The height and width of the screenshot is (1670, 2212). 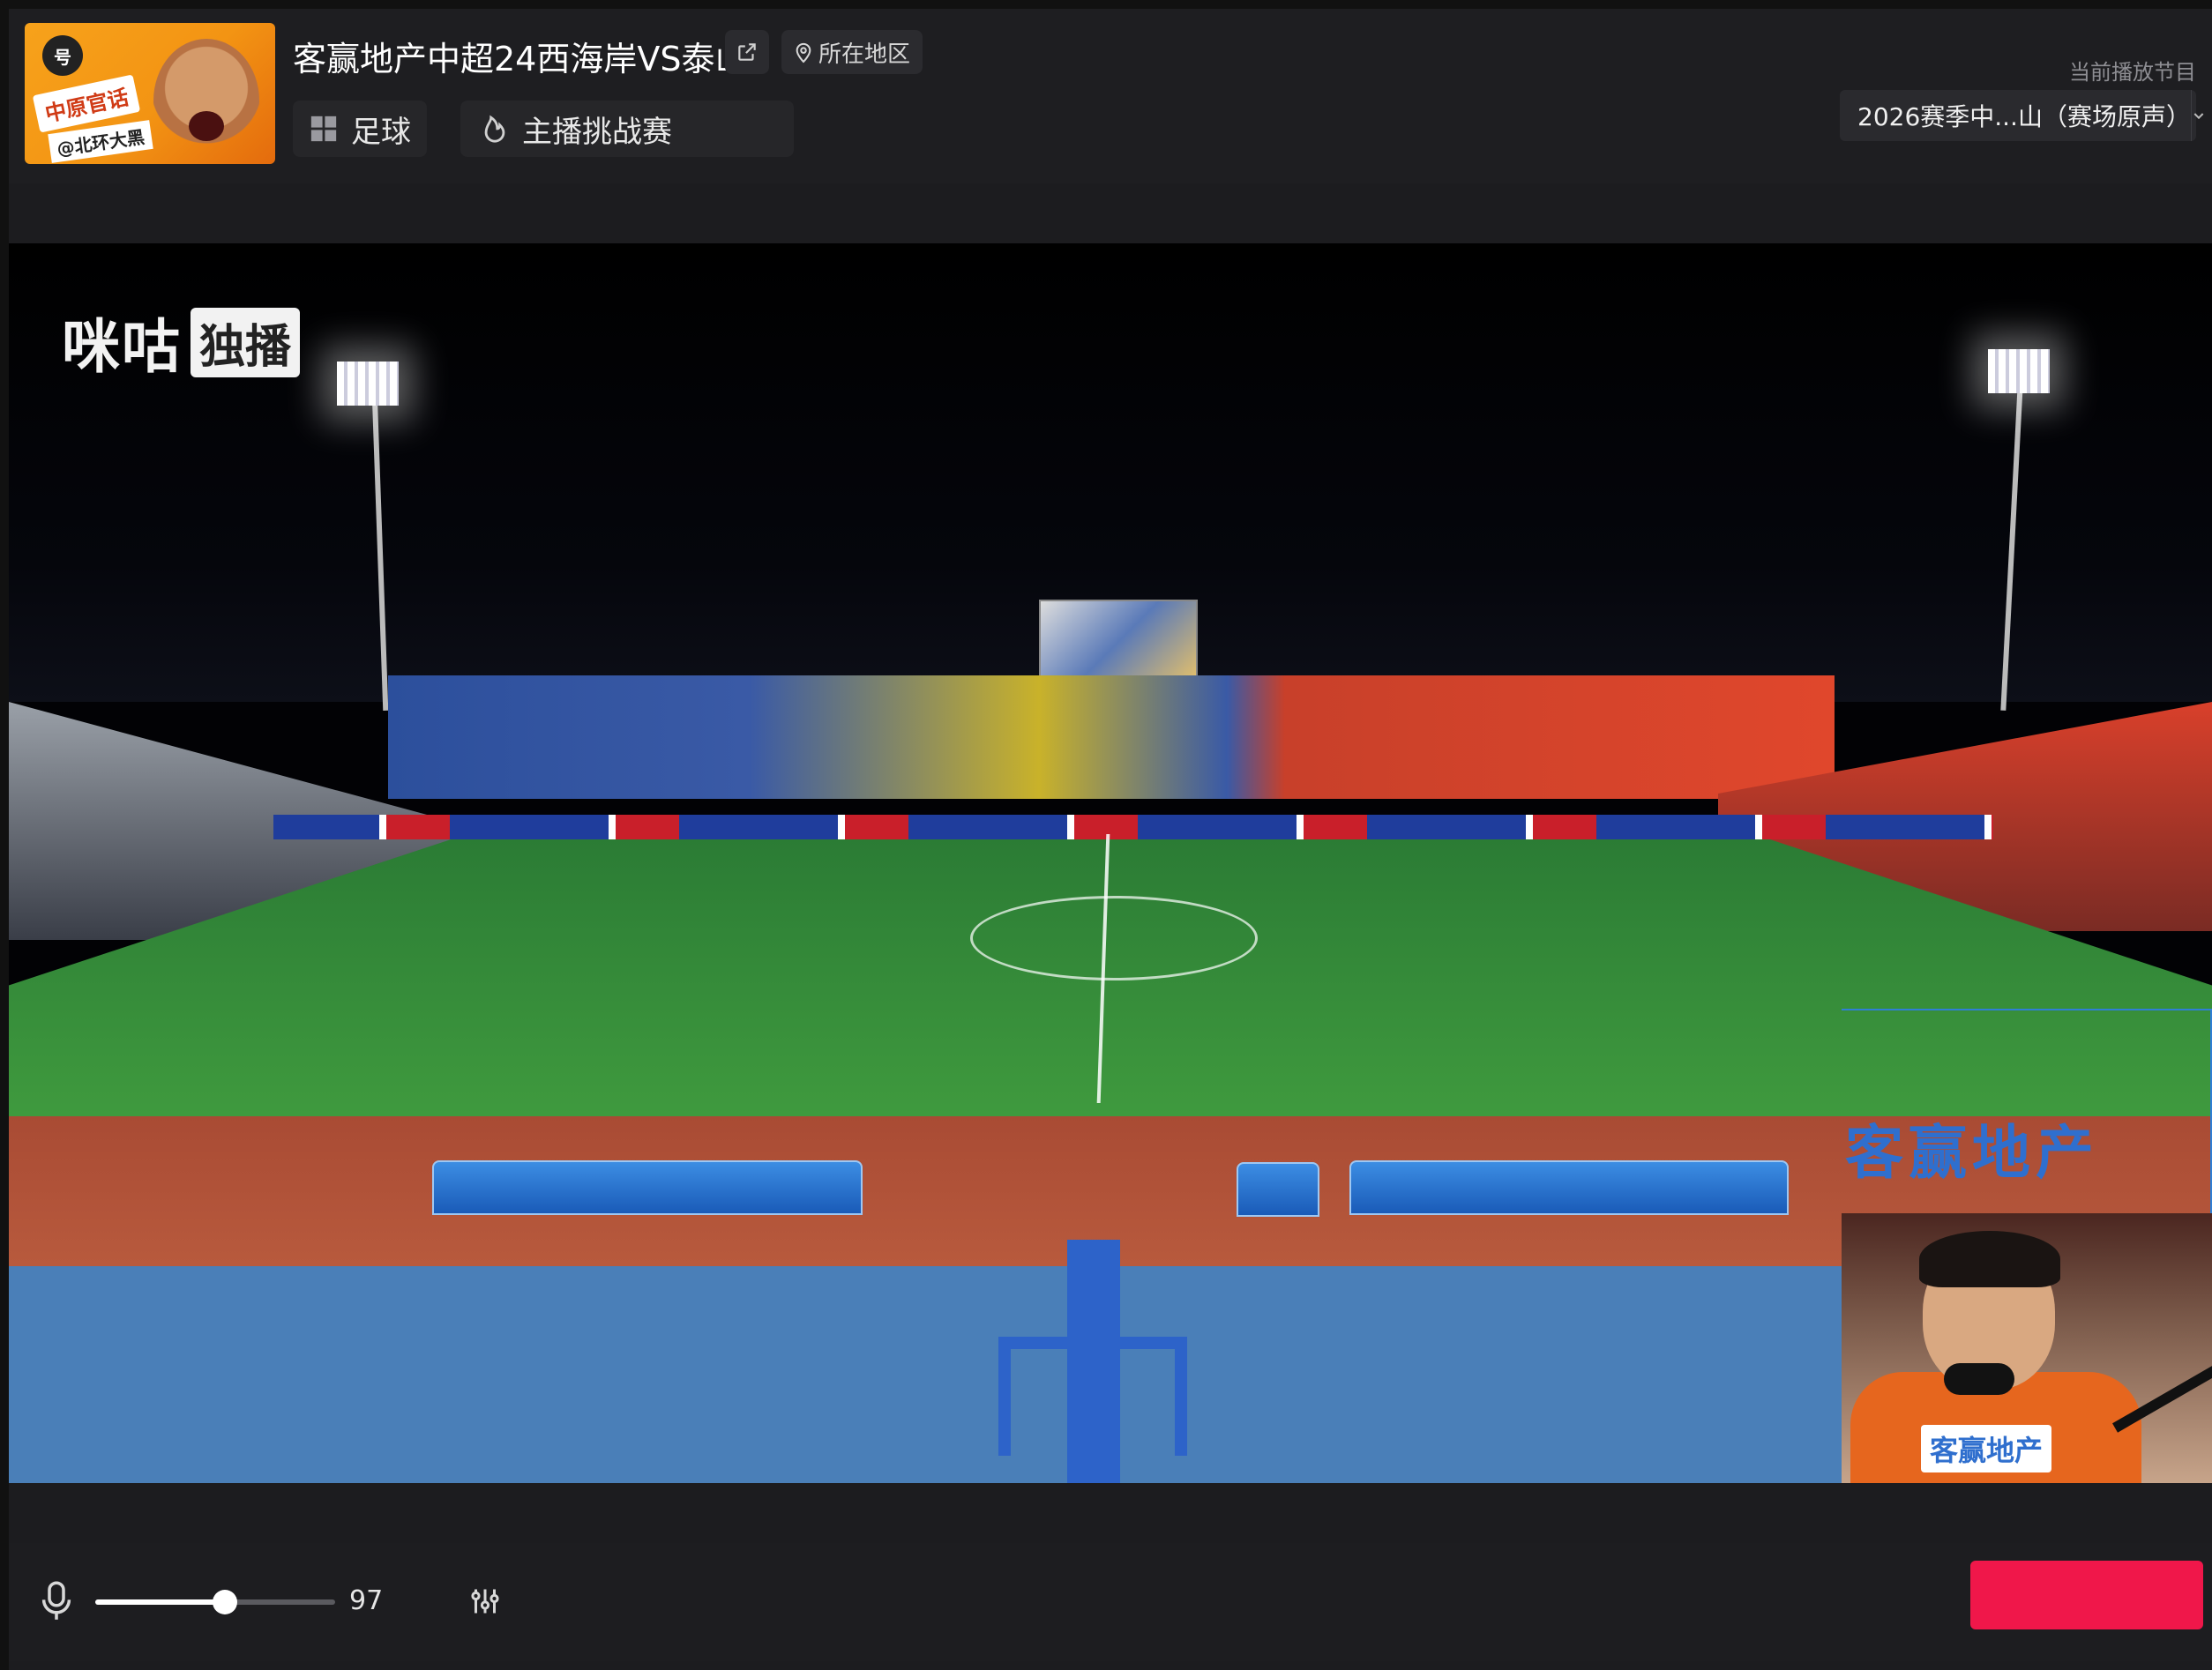 I want to click on floodlight-left, so click(x=368, y=384).